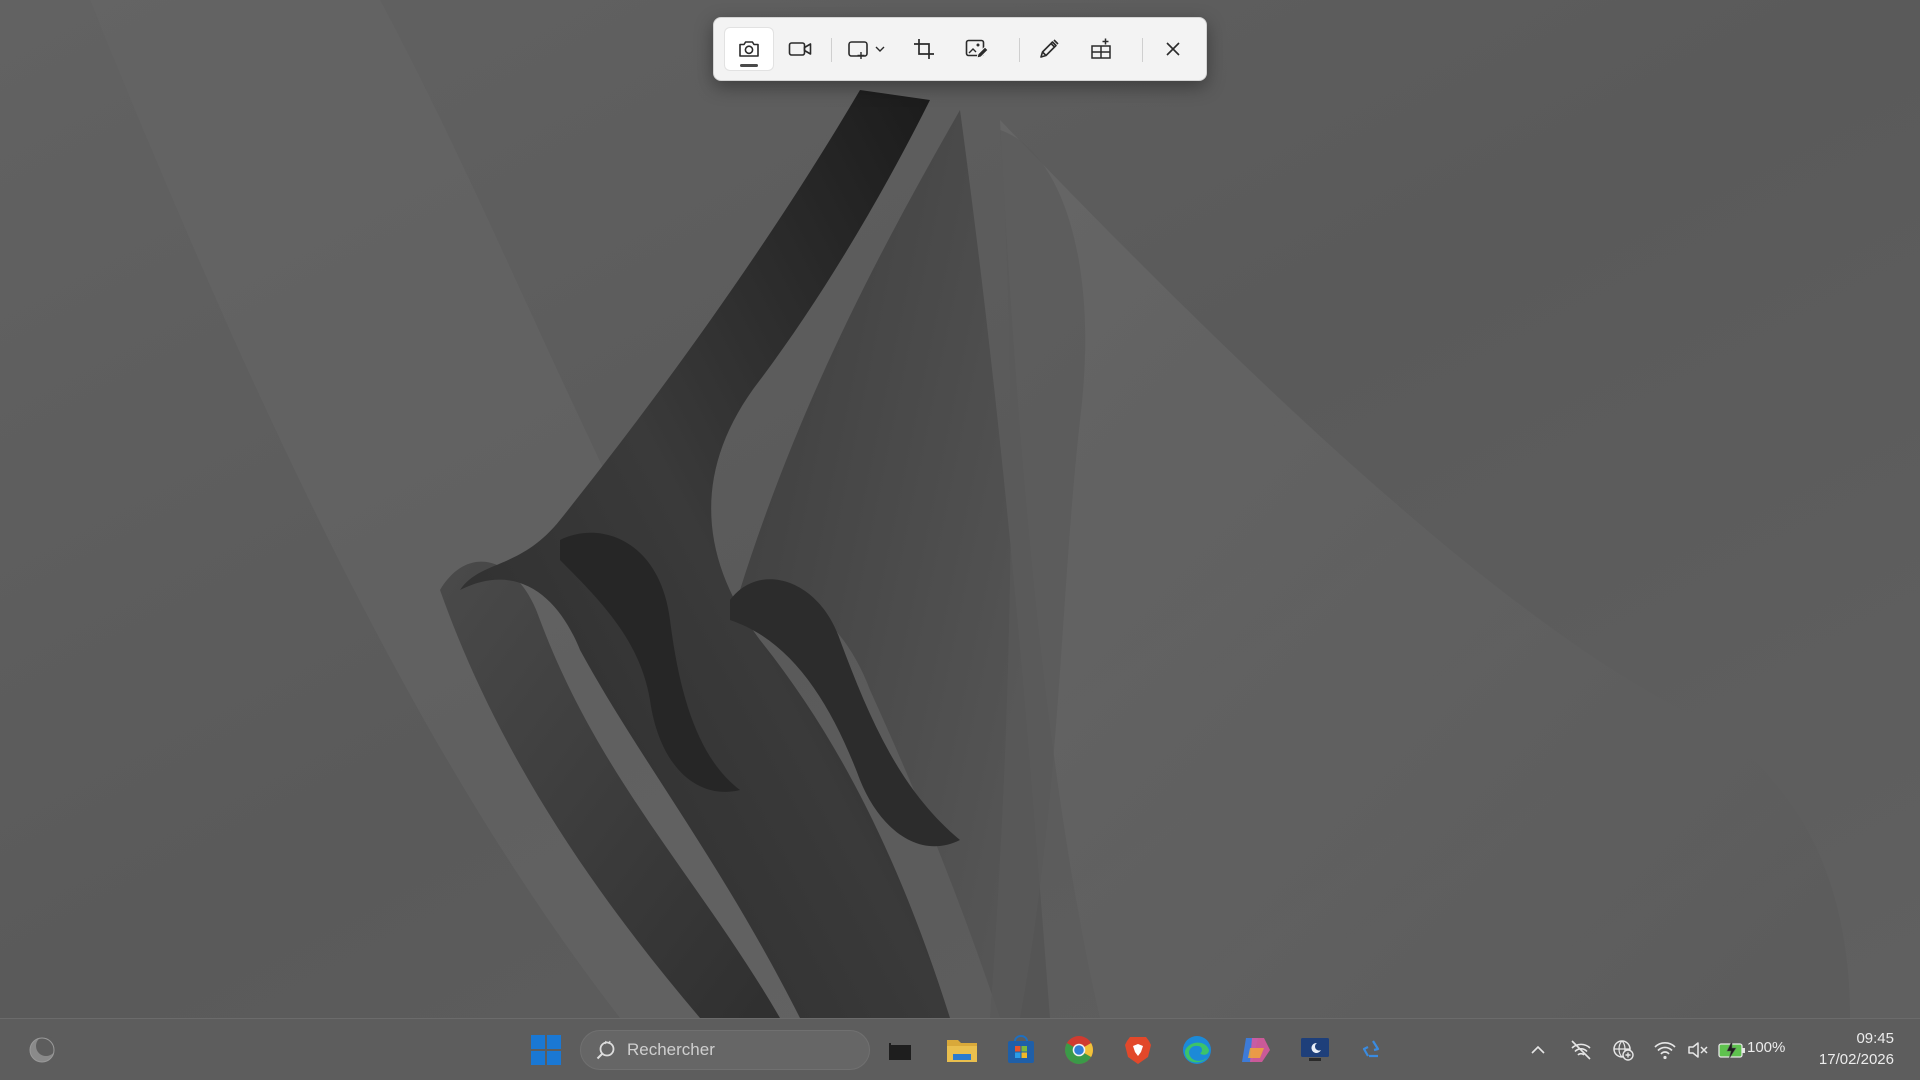  I want to click on crop-icon, so click(924, 49).